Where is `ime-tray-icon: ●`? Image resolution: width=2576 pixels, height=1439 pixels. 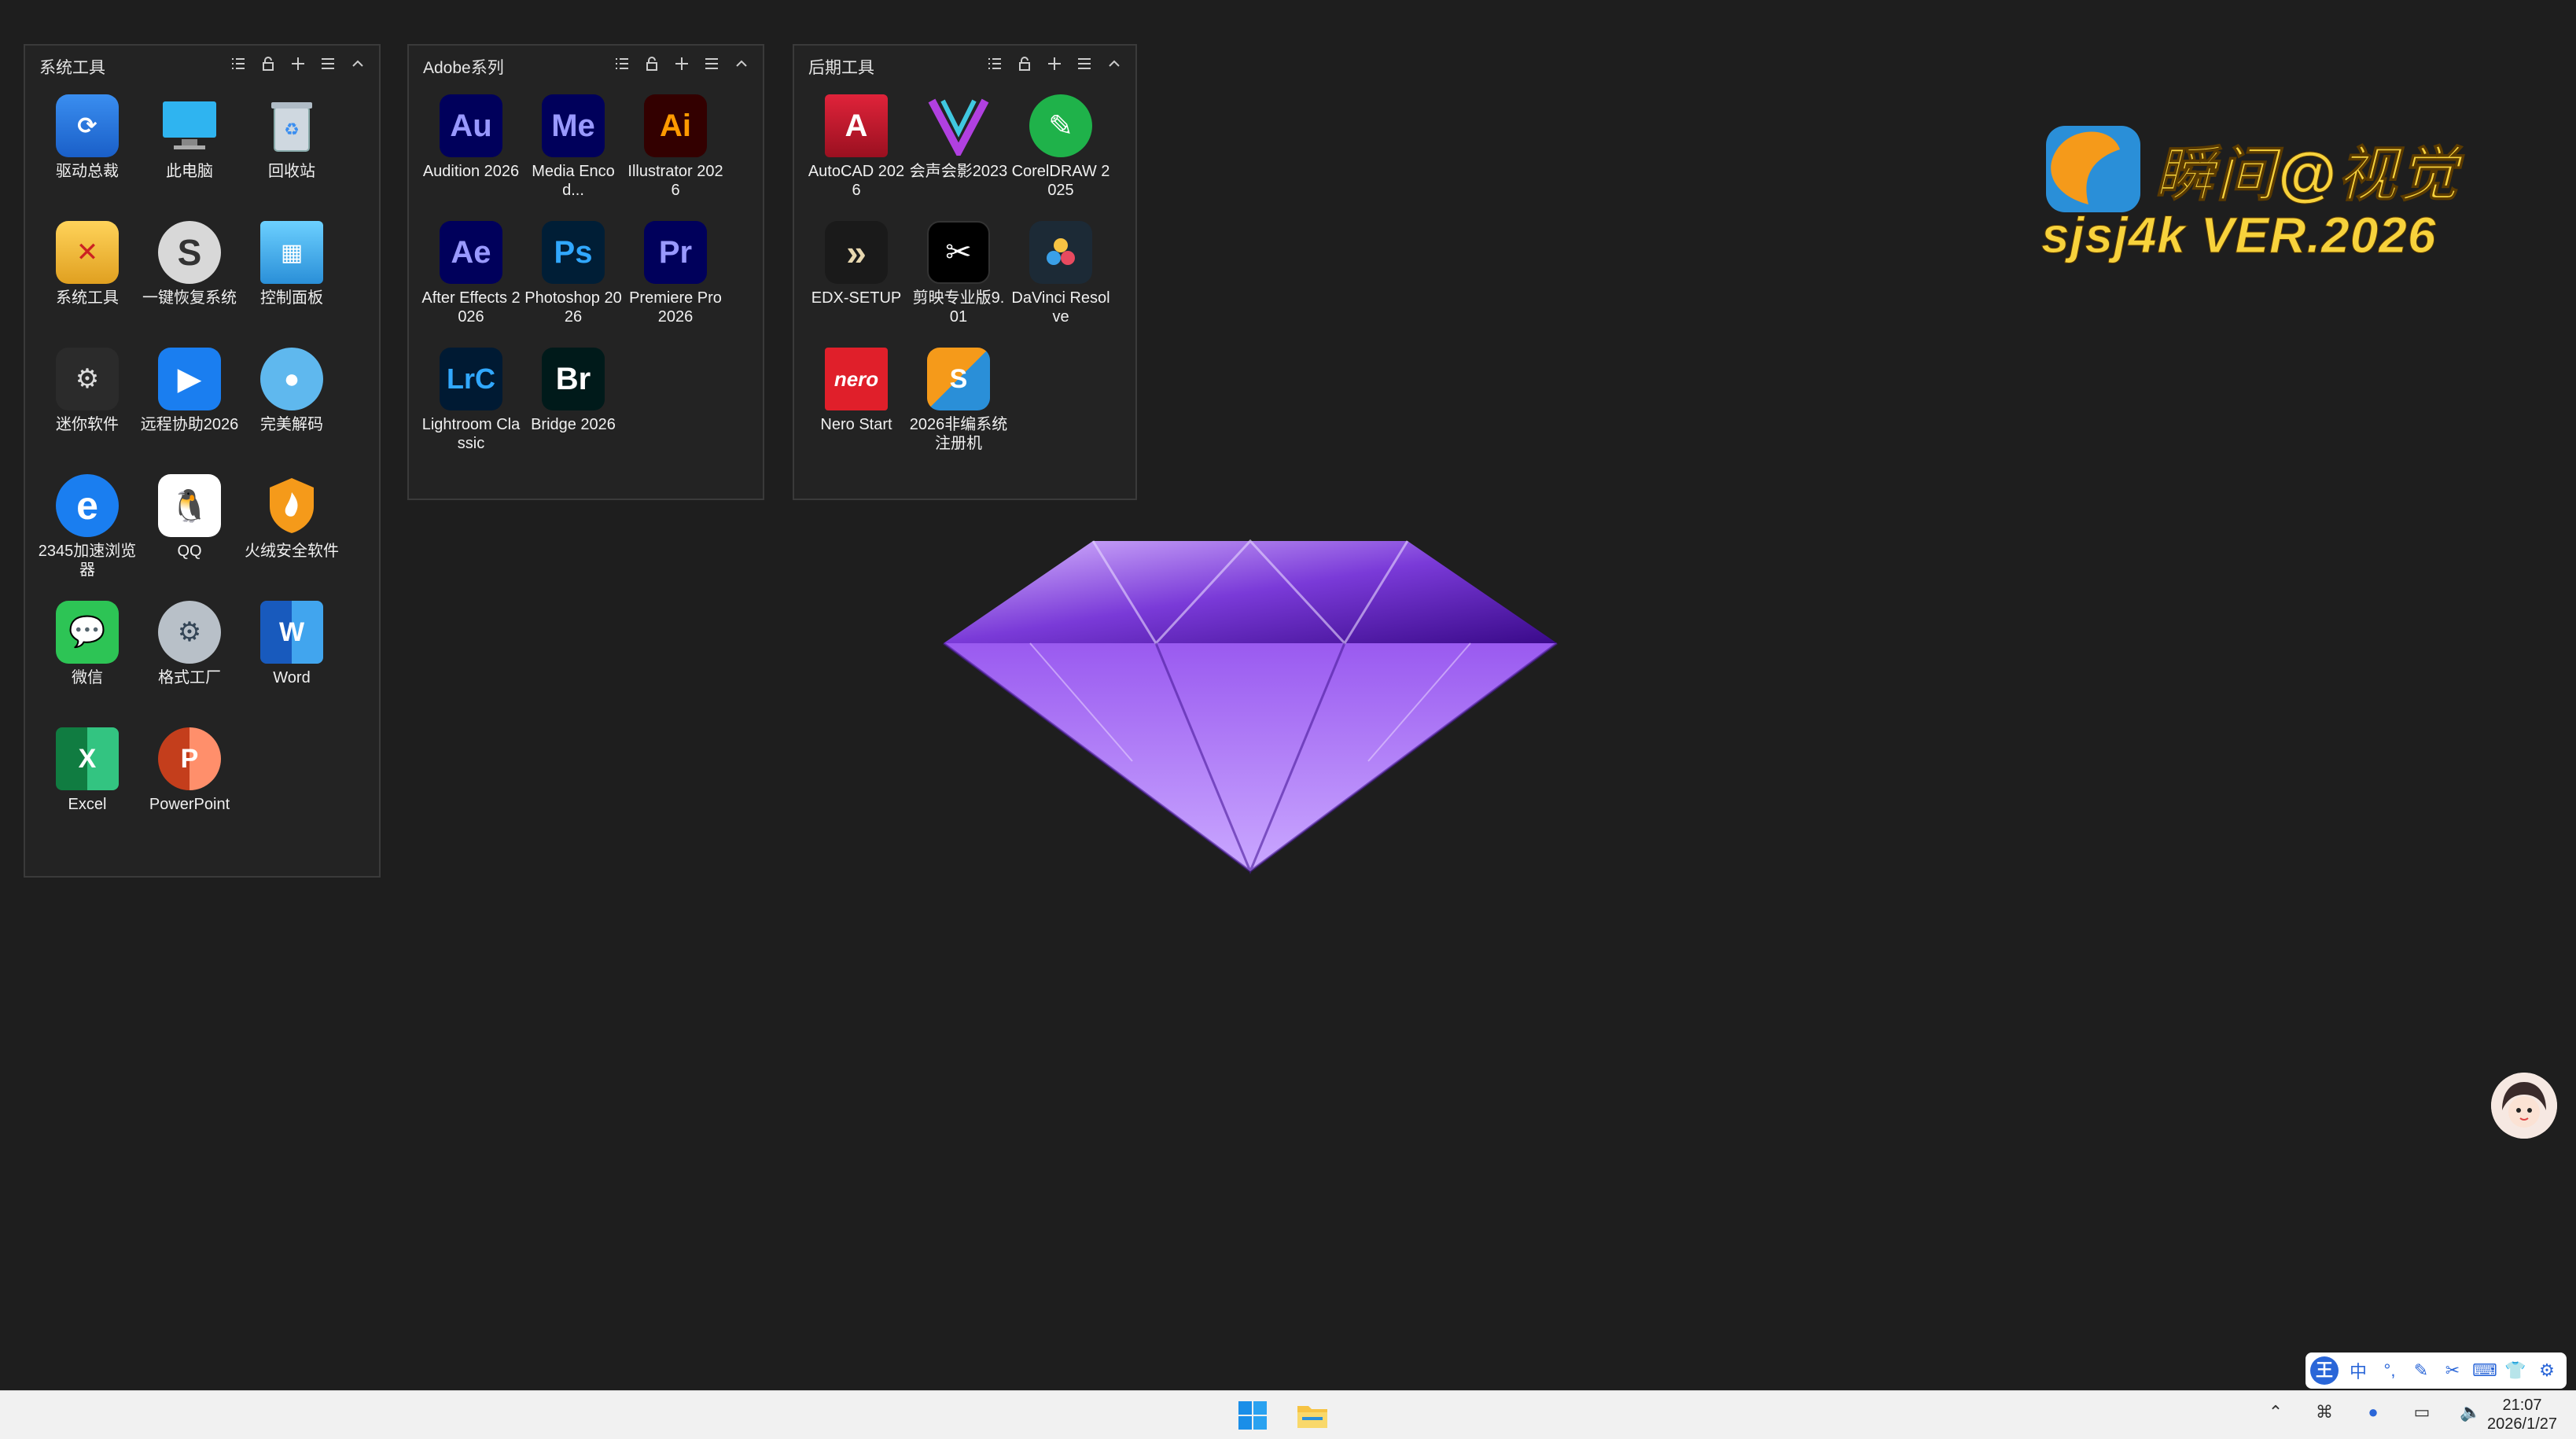 ime-tray-icon: ● is located at coordinates (2373, 1413).